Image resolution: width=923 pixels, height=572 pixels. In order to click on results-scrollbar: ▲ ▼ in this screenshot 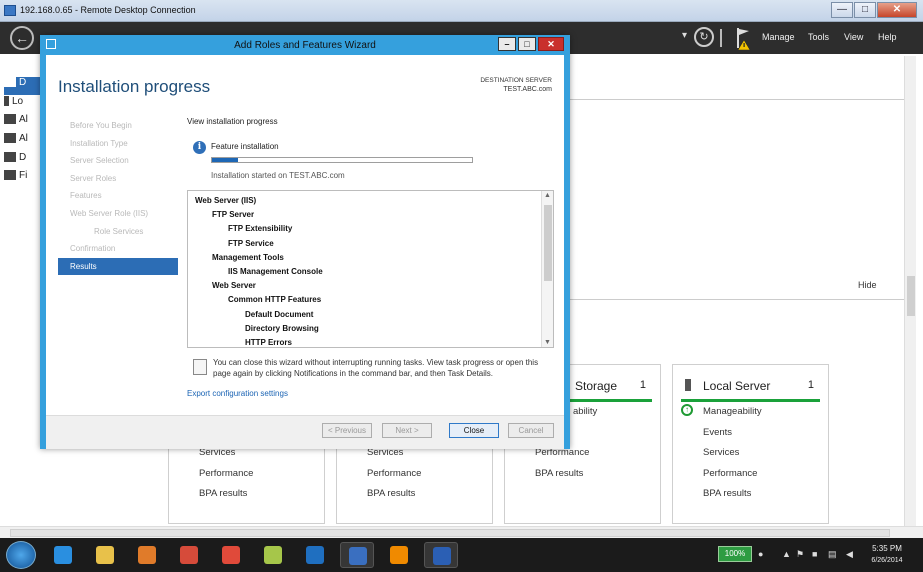, I will do `click(547, 269)`.